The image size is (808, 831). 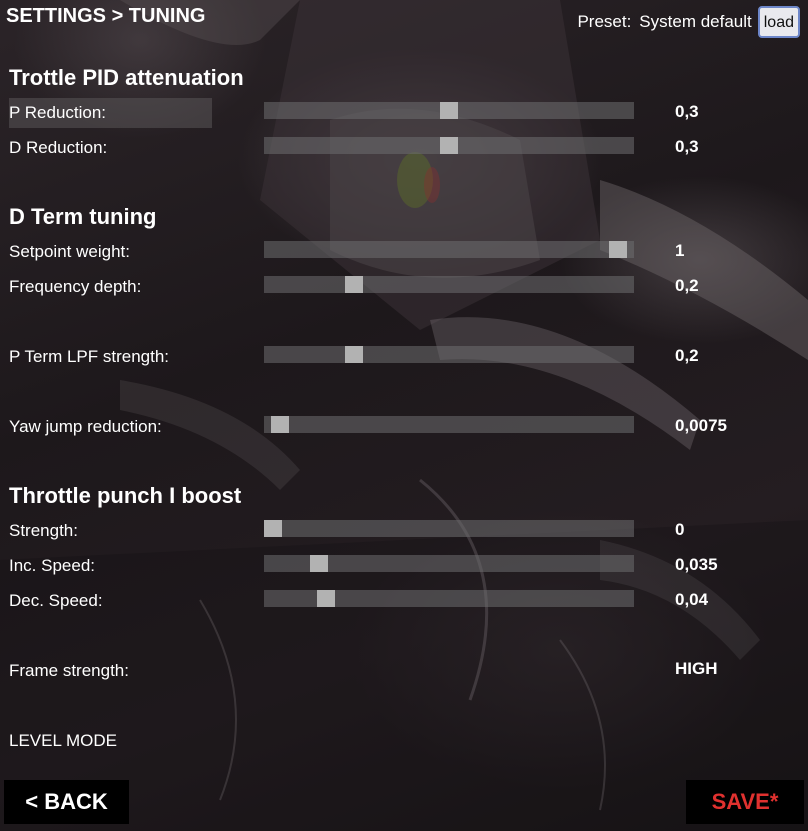 What do you see at coordinates (69, 670) in the screenshot?
I see `frame-strength-label: Frame strength:` at bounding box center [69, 670].